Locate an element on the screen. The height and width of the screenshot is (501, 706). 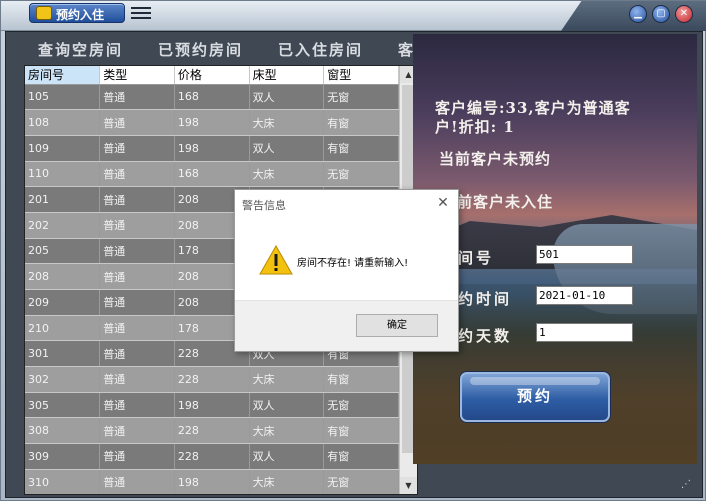
table-cell: 309 is located at coordinates (63, 456).